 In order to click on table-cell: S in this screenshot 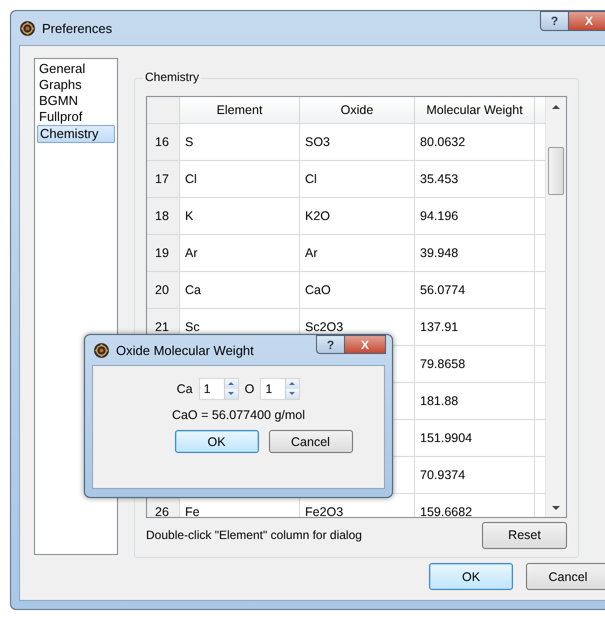, I will do `click(240, 142)`.